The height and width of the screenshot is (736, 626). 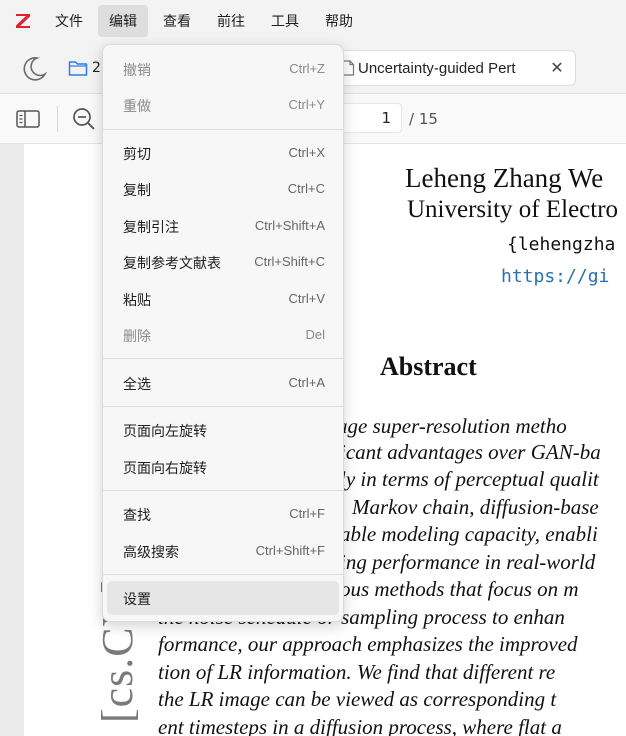 What do you see at coordinates (223, 514) in the screenshot?
I see `menu-item-find: 查找 Ctrl+F` at bounding box center [223, 514].